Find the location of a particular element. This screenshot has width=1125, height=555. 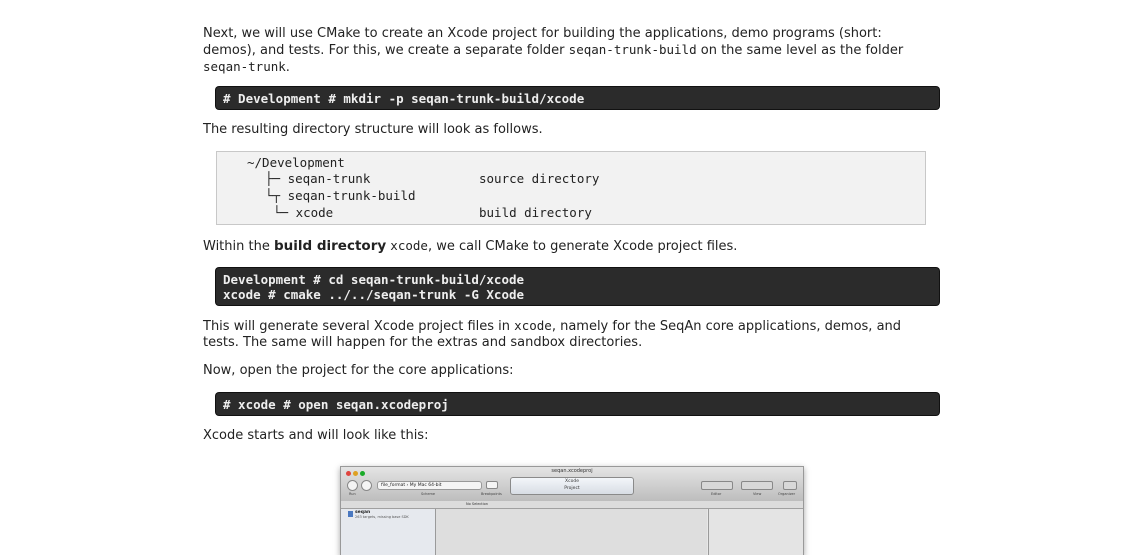

project-file-icon is located at coordinates (350, 514).